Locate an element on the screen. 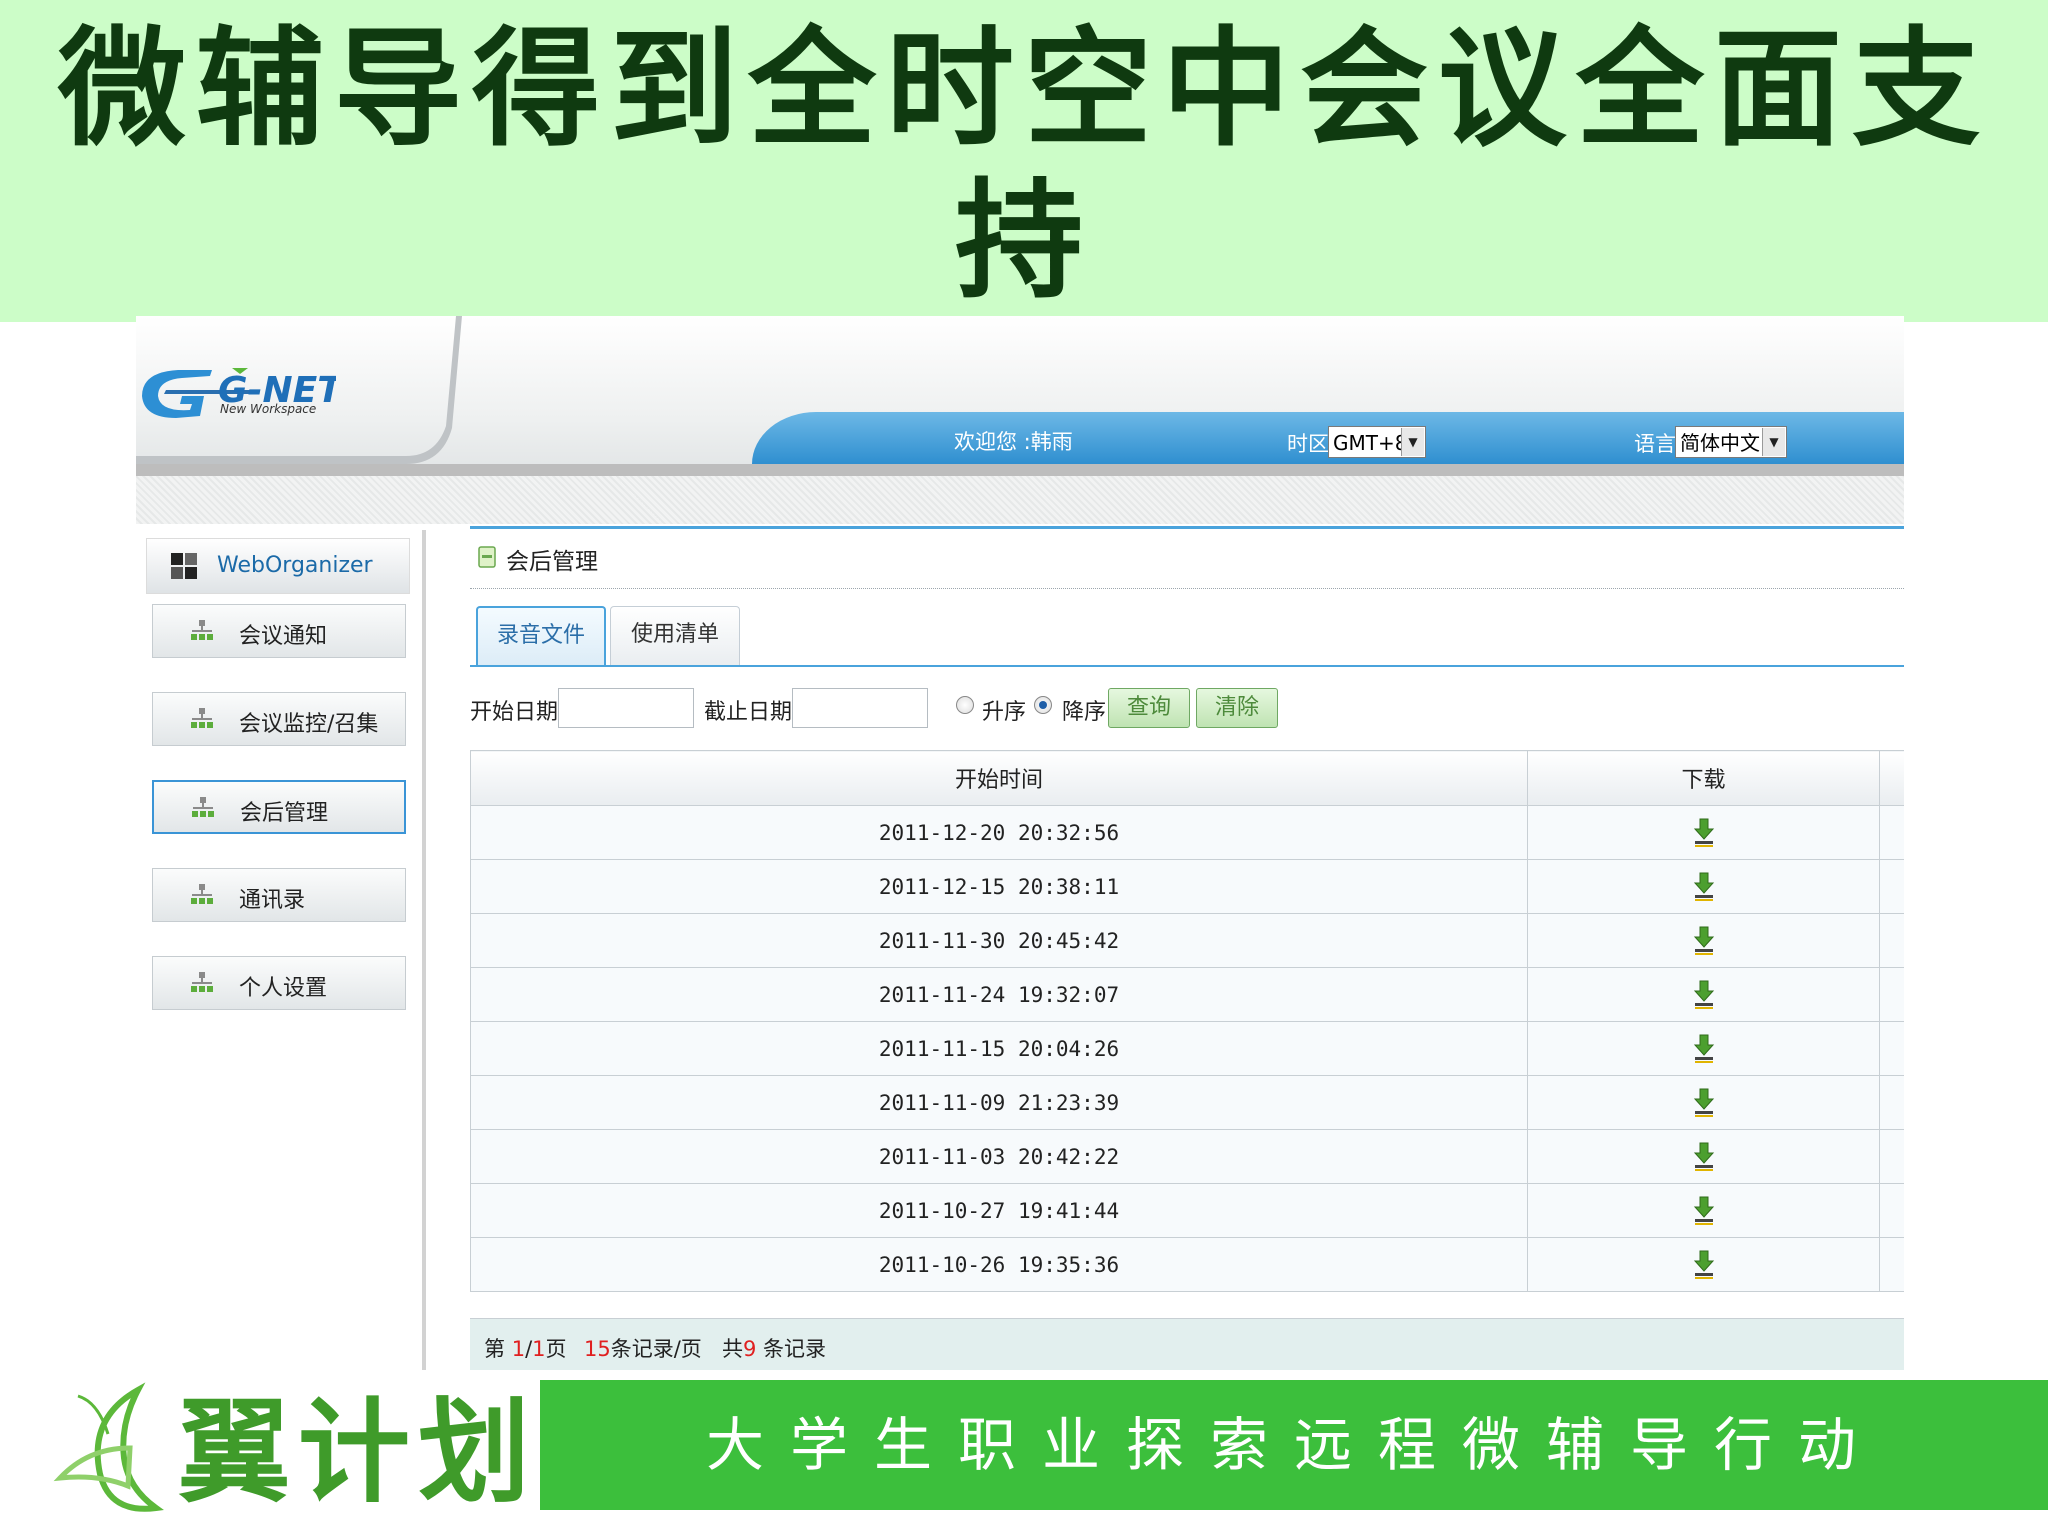 This screenshot has height=1536, width=2048. section-icon is located at coordinates (487, 557).